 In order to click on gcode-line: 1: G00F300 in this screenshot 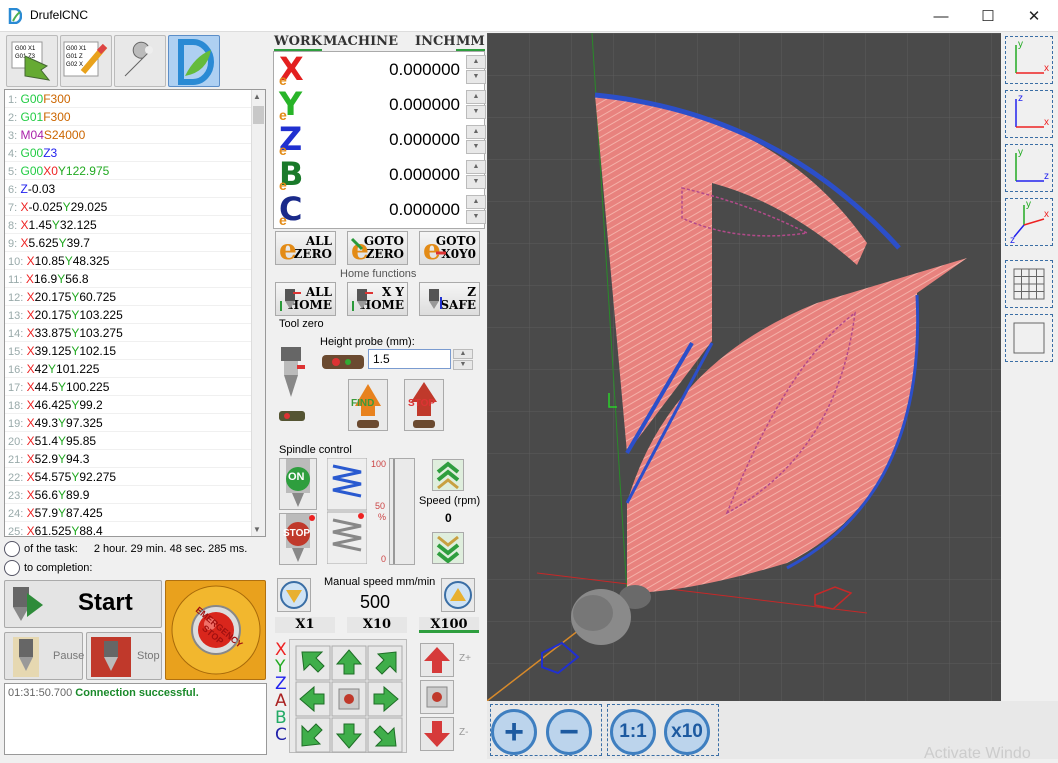, I will do `click(135, 99)`.